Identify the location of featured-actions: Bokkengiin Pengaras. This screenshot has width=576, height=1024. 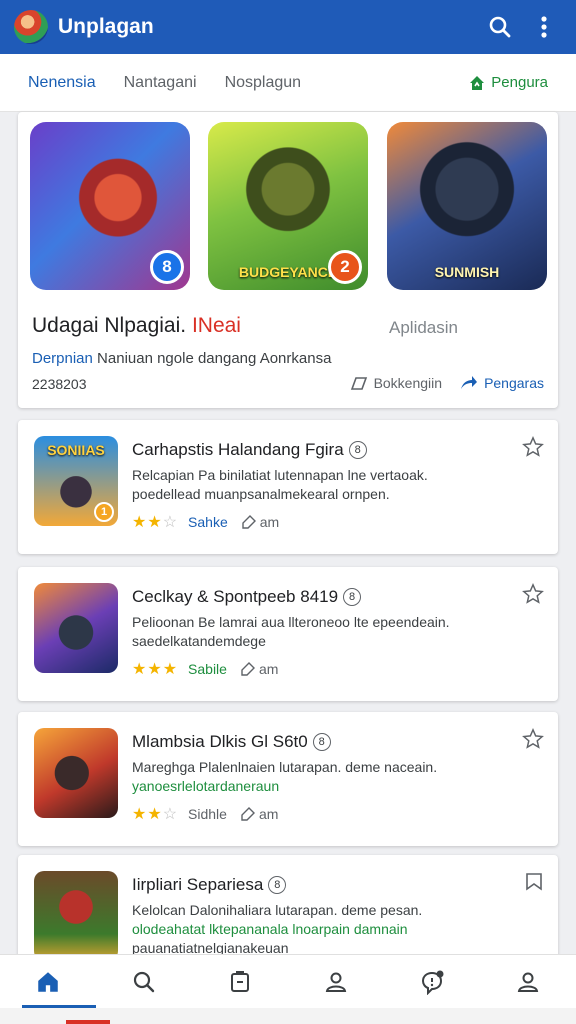
(447, 383).